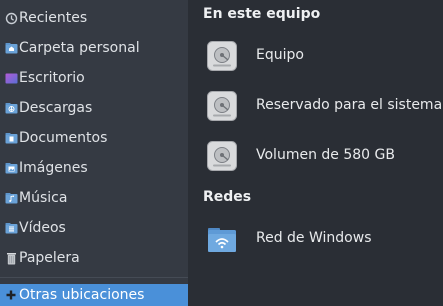 The height and width of the screenshot is (306, 443). I want to click on desktop-folder-icon, so click(11, 78).